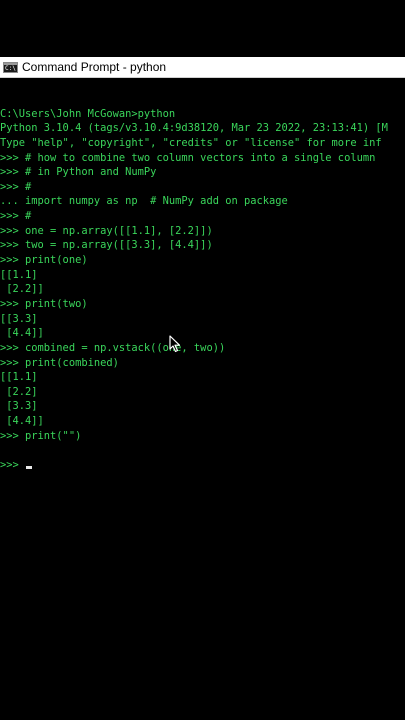  I want to click on console-line: [2.2], so click(19, 391).